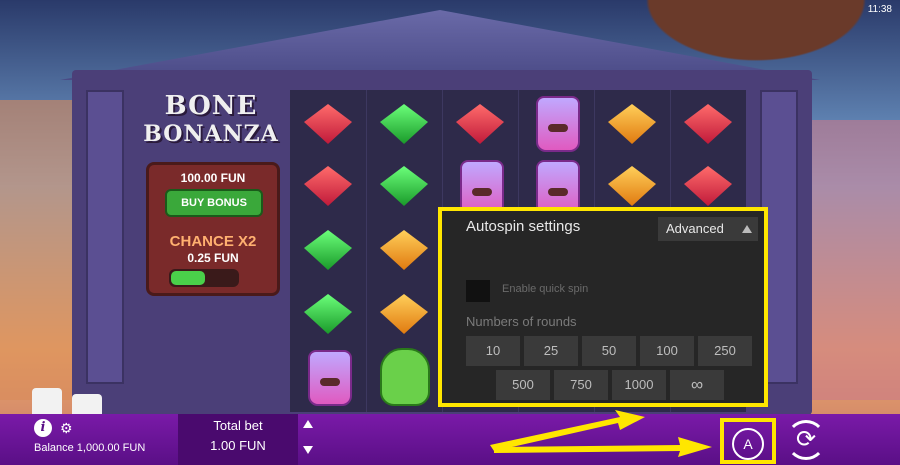  Describe the element at coordinates (879, 9) in the screenshot. I see `status-time: 11:38` at that location.